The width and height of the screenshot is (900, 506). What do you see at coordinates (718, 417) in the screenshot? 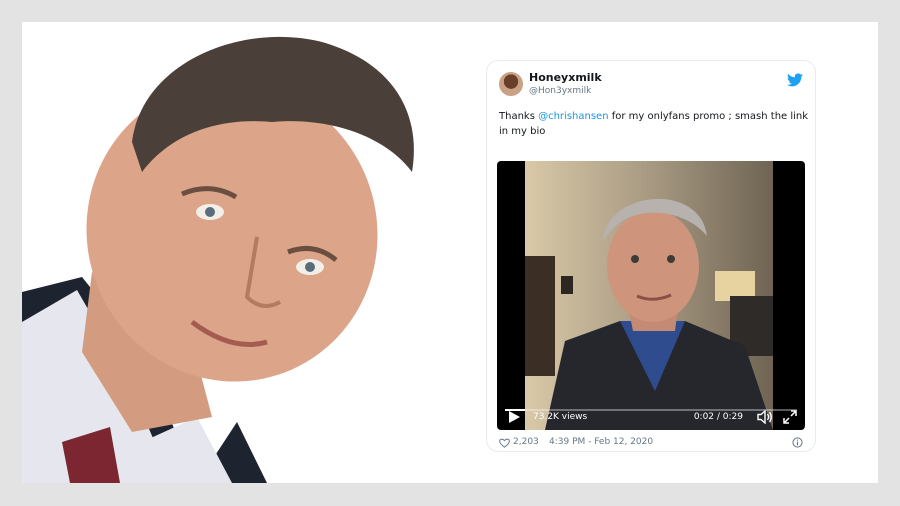
I see `video-time: 0:02 / 0:29` at bounding box center [718, 417].